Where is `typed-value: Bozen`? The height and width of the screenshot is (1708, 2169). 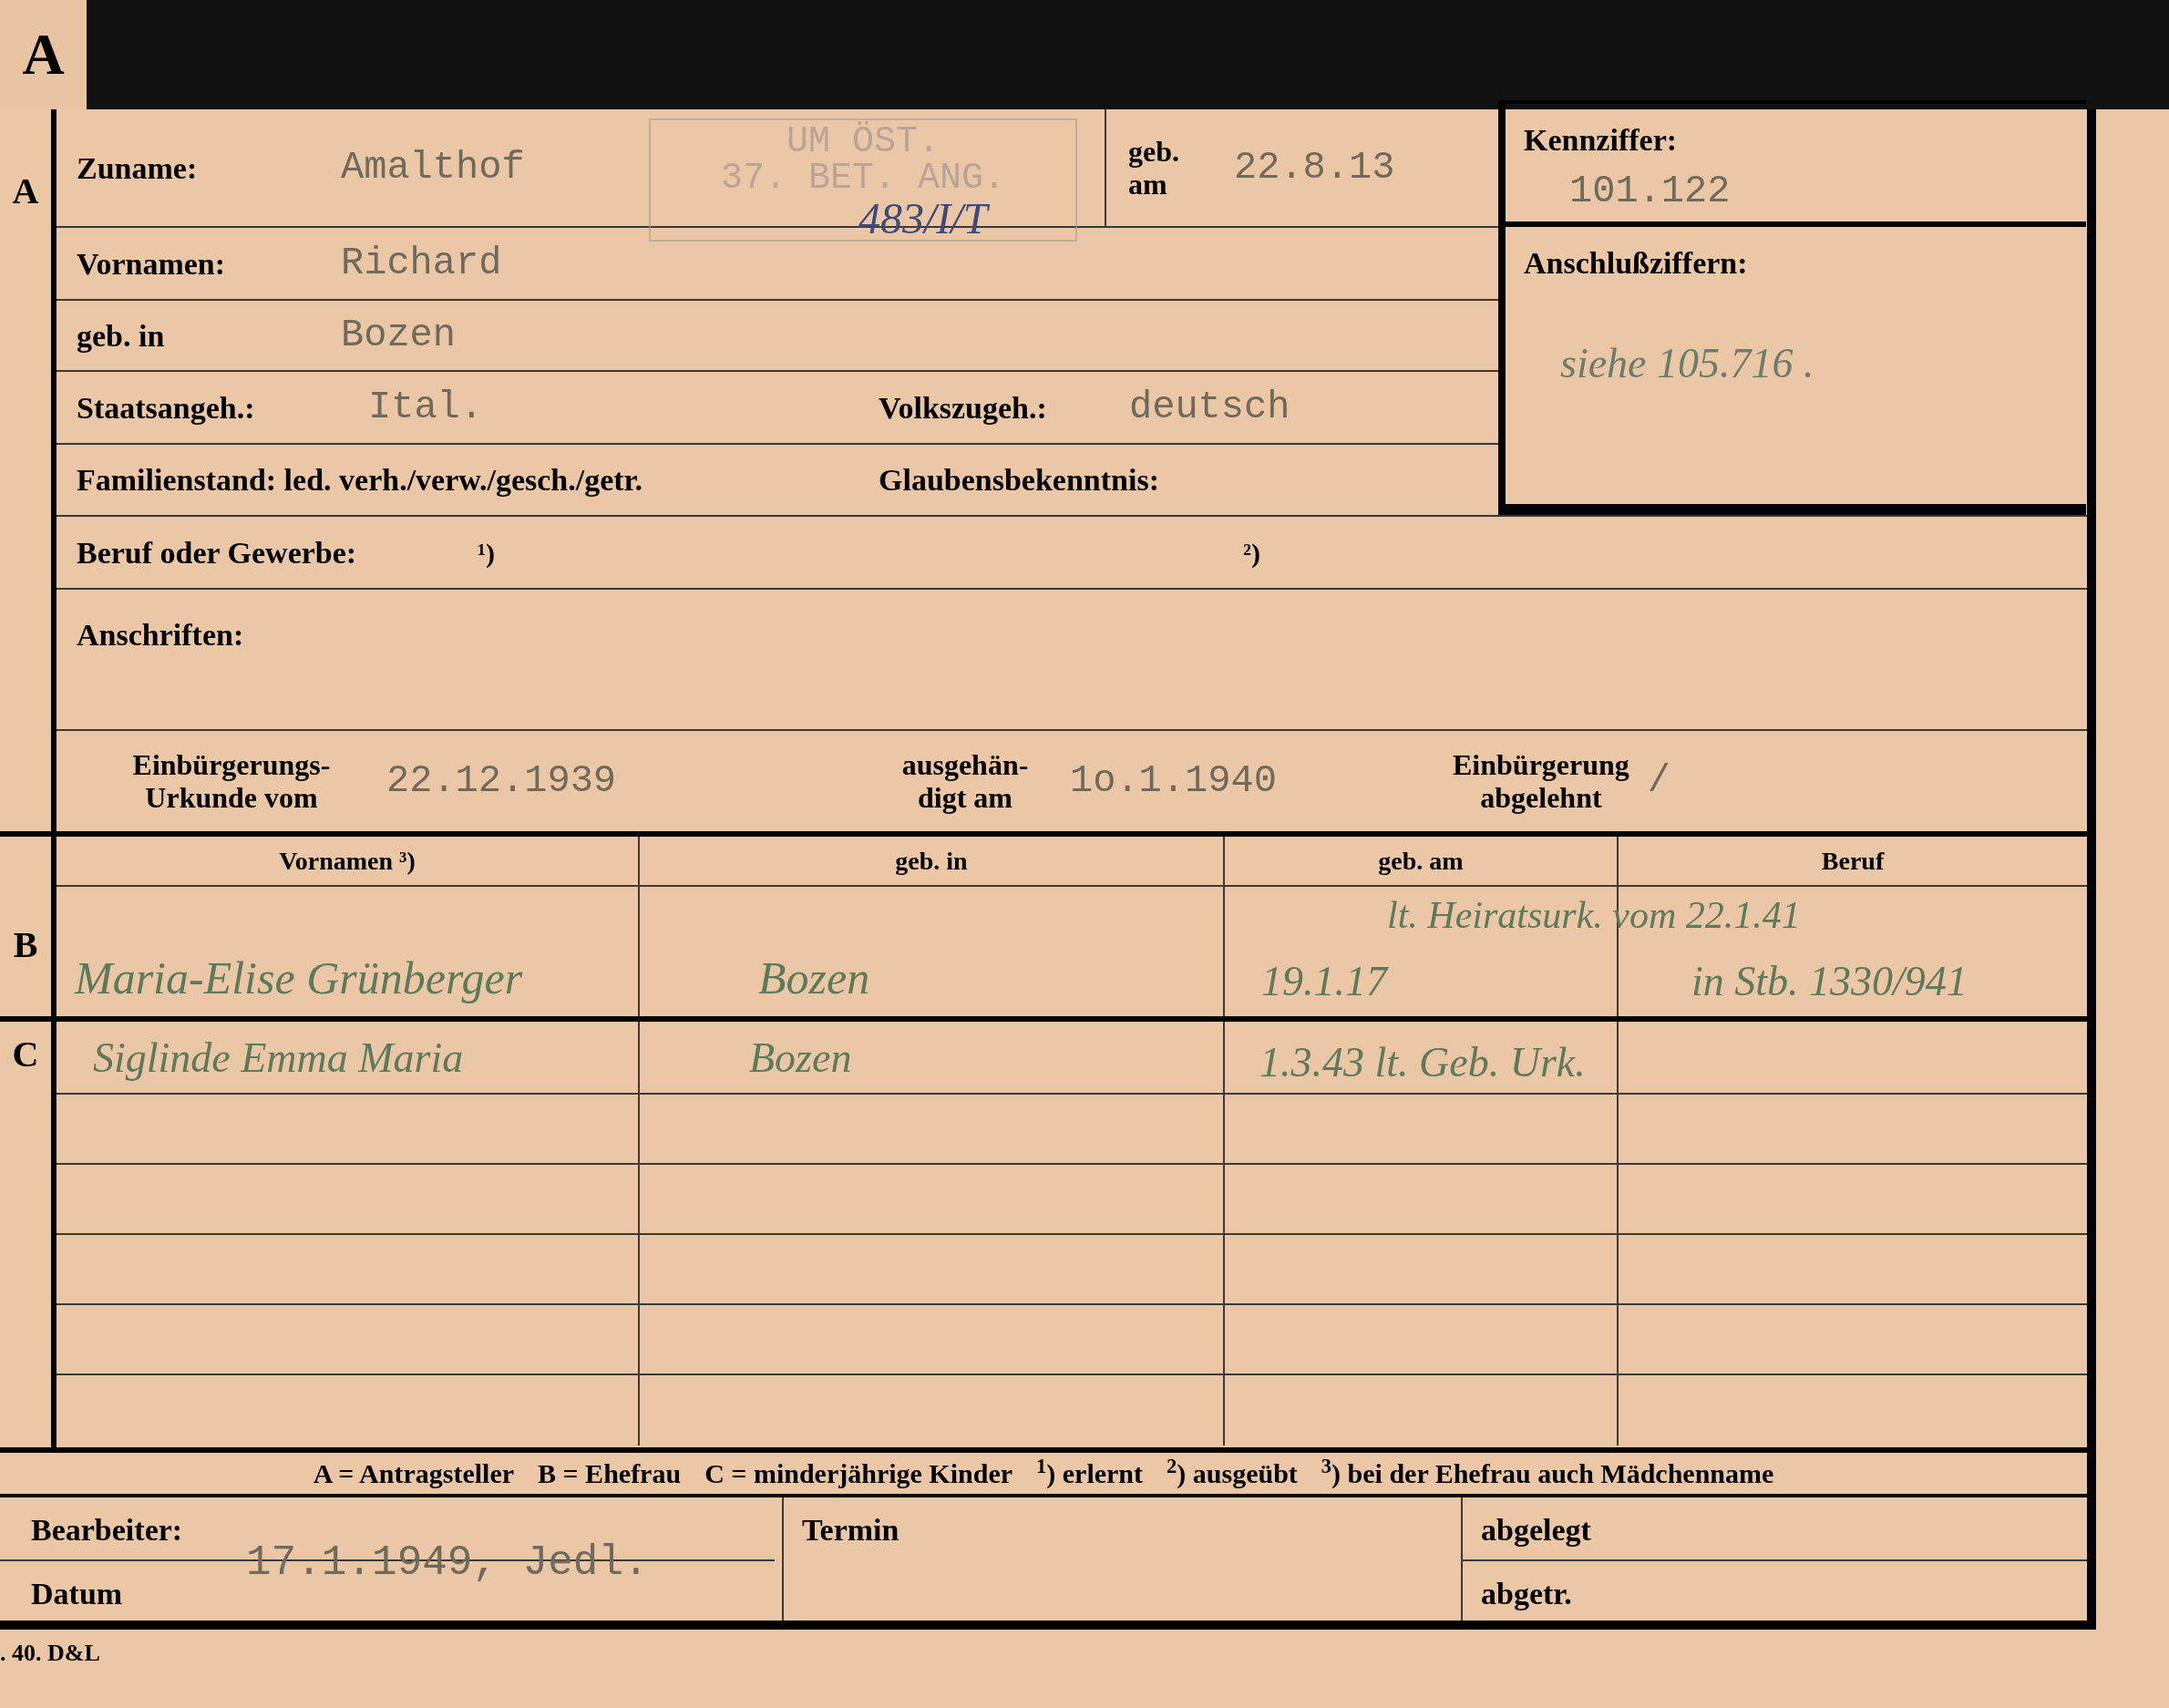 typed-value: Bozen is located at coordinates (399, 335).